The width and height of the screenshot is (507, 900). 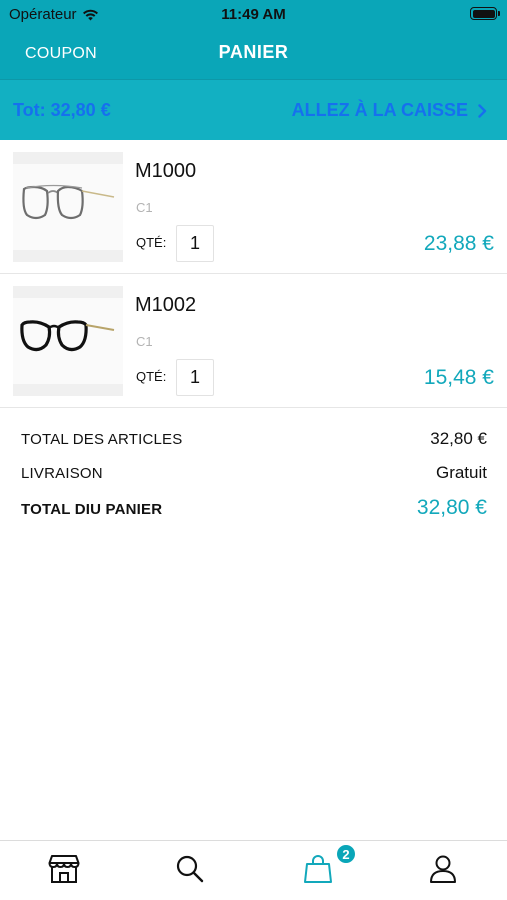 What do you see at coordinates (92, 509) in the screenshot?
I see `cart-total-label: TOTAL DIU PANIER` at bounding box center [92, 509].